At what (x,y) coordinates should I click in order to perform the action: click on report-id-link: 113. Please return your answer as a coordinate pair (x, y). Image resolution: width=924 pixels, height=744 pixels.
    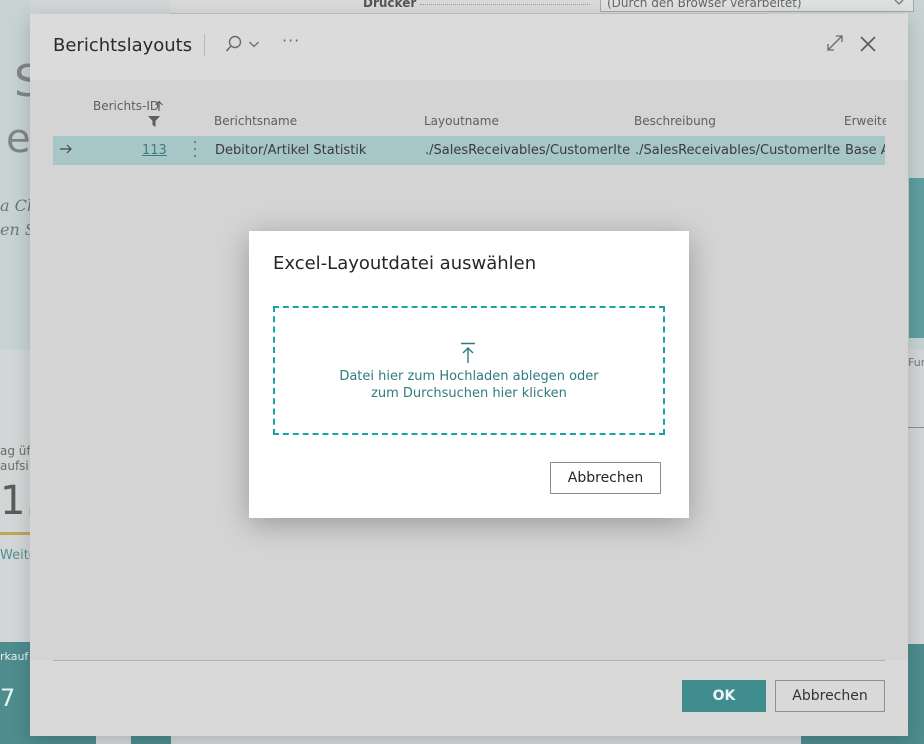
    Looking at the image, I should click on (154, 150).